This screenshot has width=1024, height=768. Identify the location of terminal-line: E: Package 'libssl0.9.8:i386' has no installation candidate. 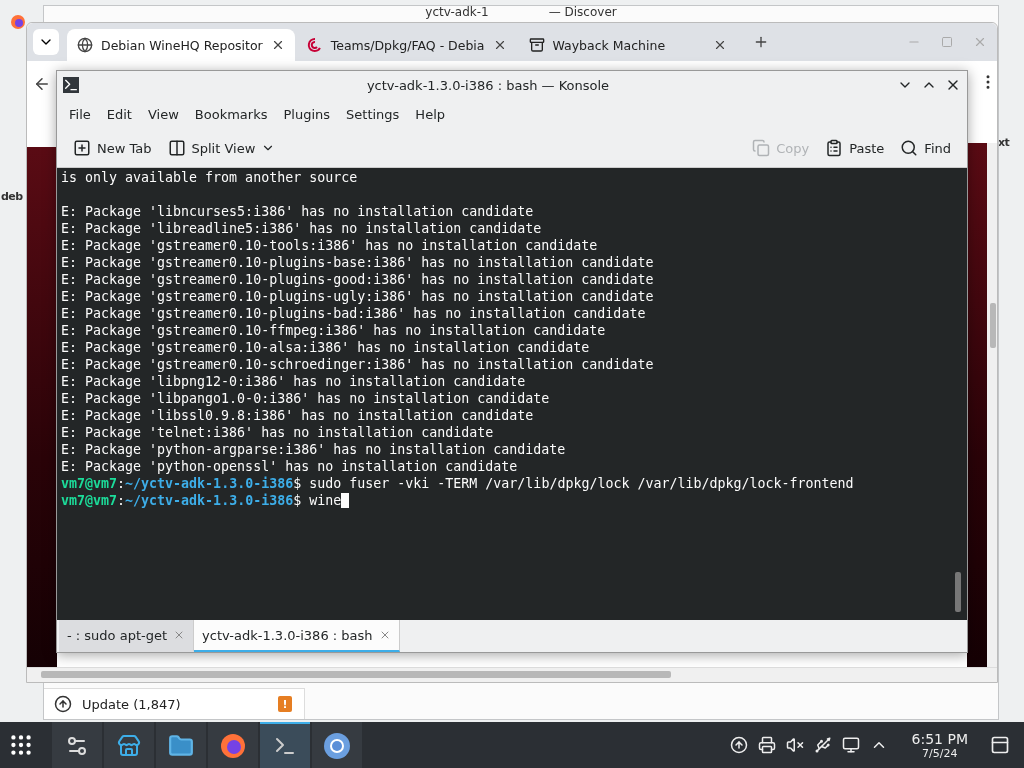
(297, 415).